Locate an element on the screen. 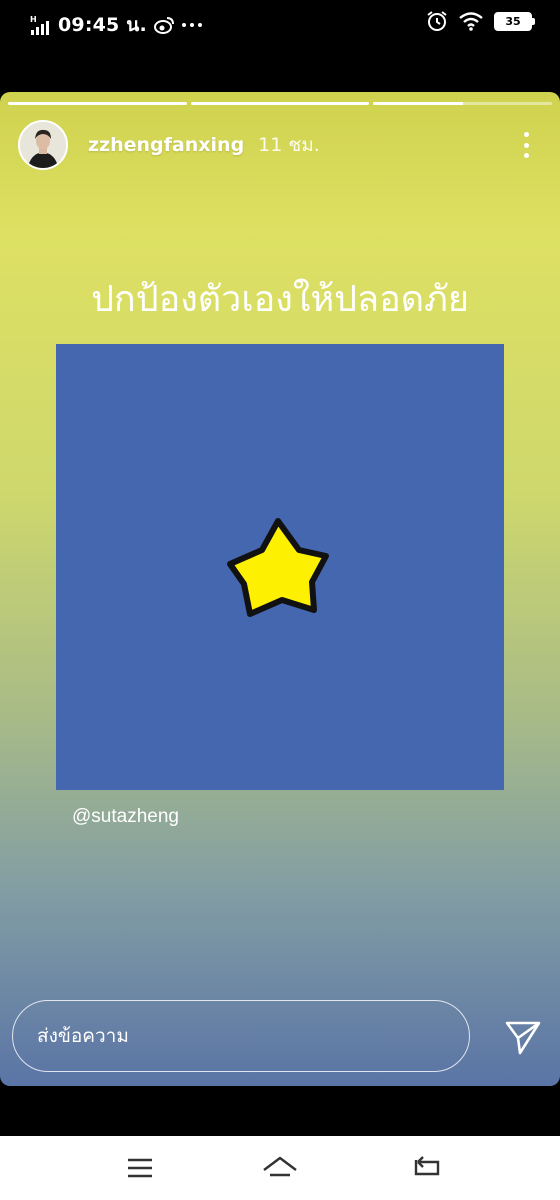 The height and width of the screenshot is (1200, 560). status-bar: H 09:45 น. 35 is located at coordinates (280, 22).